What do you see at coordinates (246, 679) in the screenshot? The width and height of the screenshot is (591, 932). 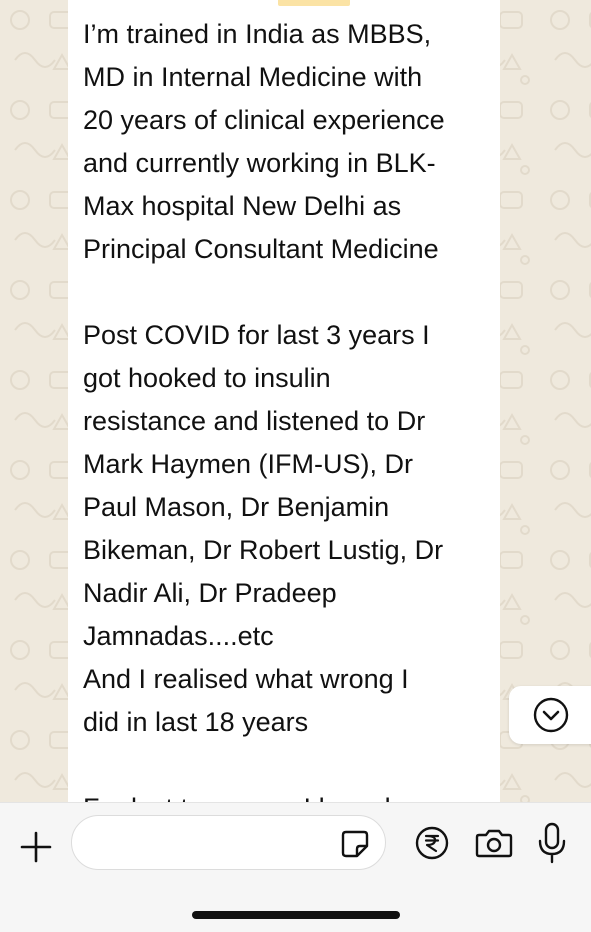 I see `message-line: And I realised what wrong I` at bounding box center [246, 679].